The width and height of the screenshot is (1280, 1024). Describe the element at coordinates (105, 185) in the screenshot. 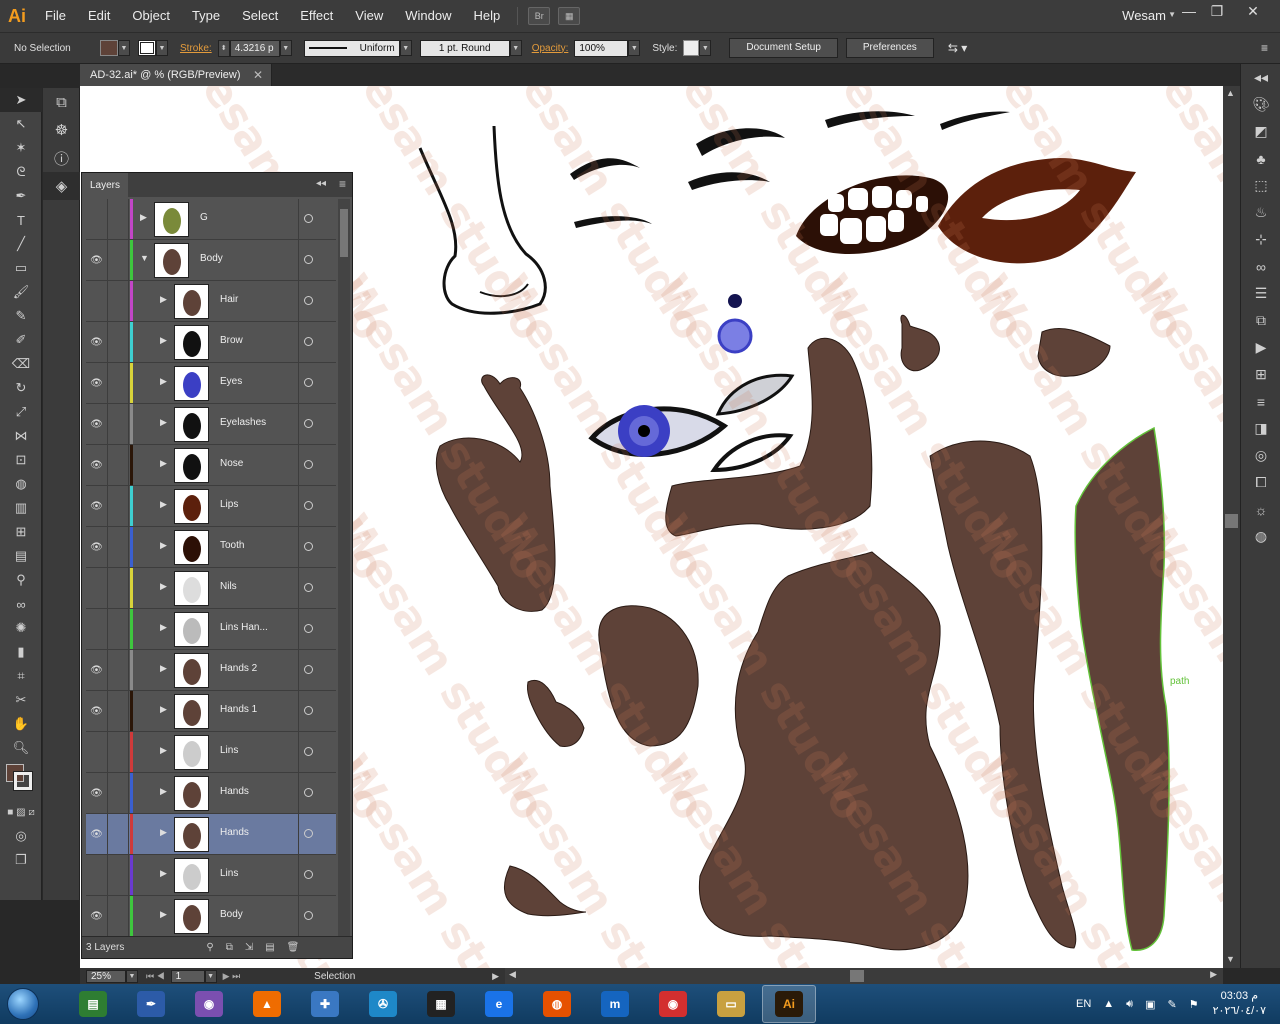

I see `layers-tab: Layers` at that location.